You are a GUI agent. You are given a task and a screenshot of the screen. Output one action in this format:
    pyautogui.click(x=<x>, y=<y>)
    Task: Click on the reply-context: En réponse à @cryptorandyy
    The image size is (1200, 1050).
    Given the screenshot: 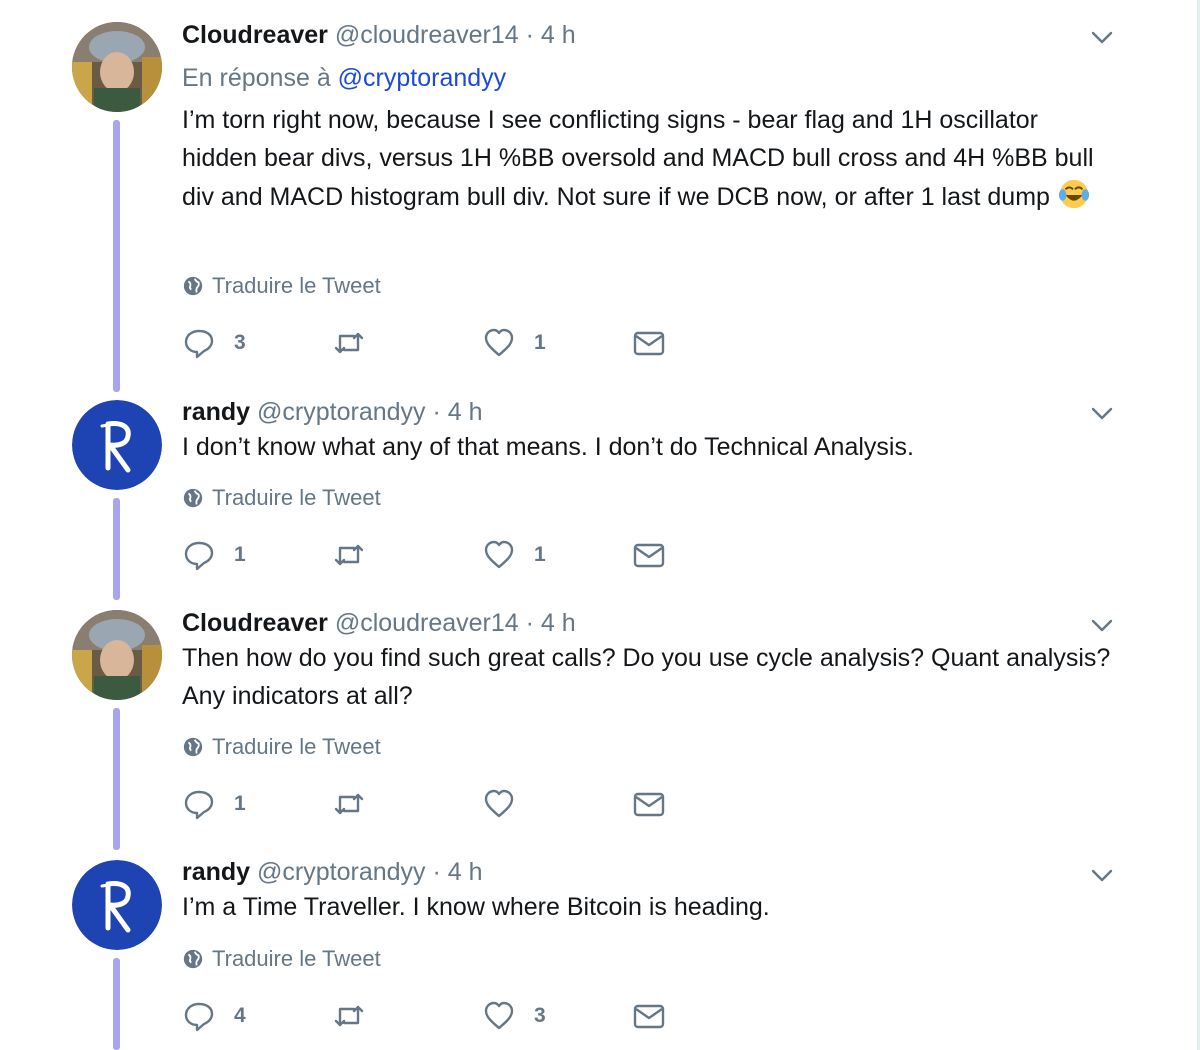 What is the action you would take?
    pyautogui.click(x=648, y=78)
    